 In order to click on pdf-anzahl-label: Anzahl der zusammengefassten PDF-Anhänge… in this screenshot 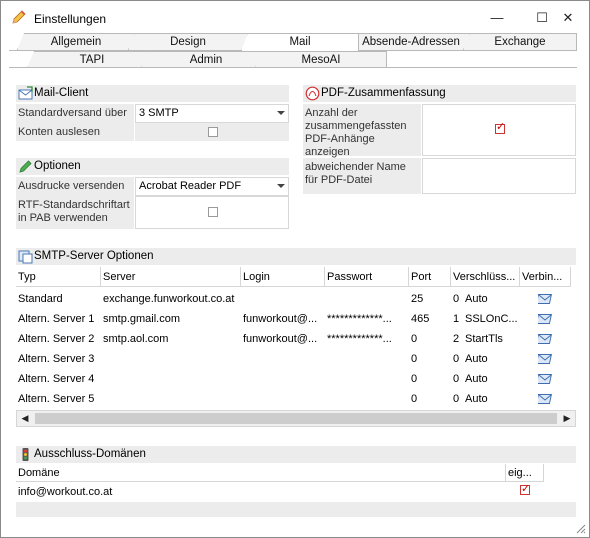, I will do `click(362, 131)`.